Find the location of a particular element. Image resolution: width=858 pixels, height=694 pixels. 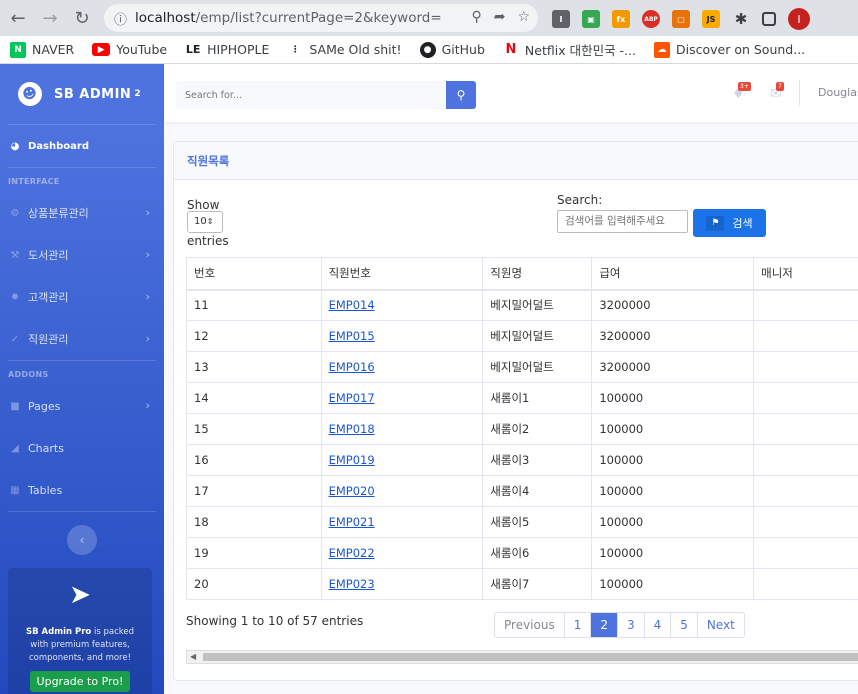

puzzle-icon: ✱ is located at coordinates (741, 19).